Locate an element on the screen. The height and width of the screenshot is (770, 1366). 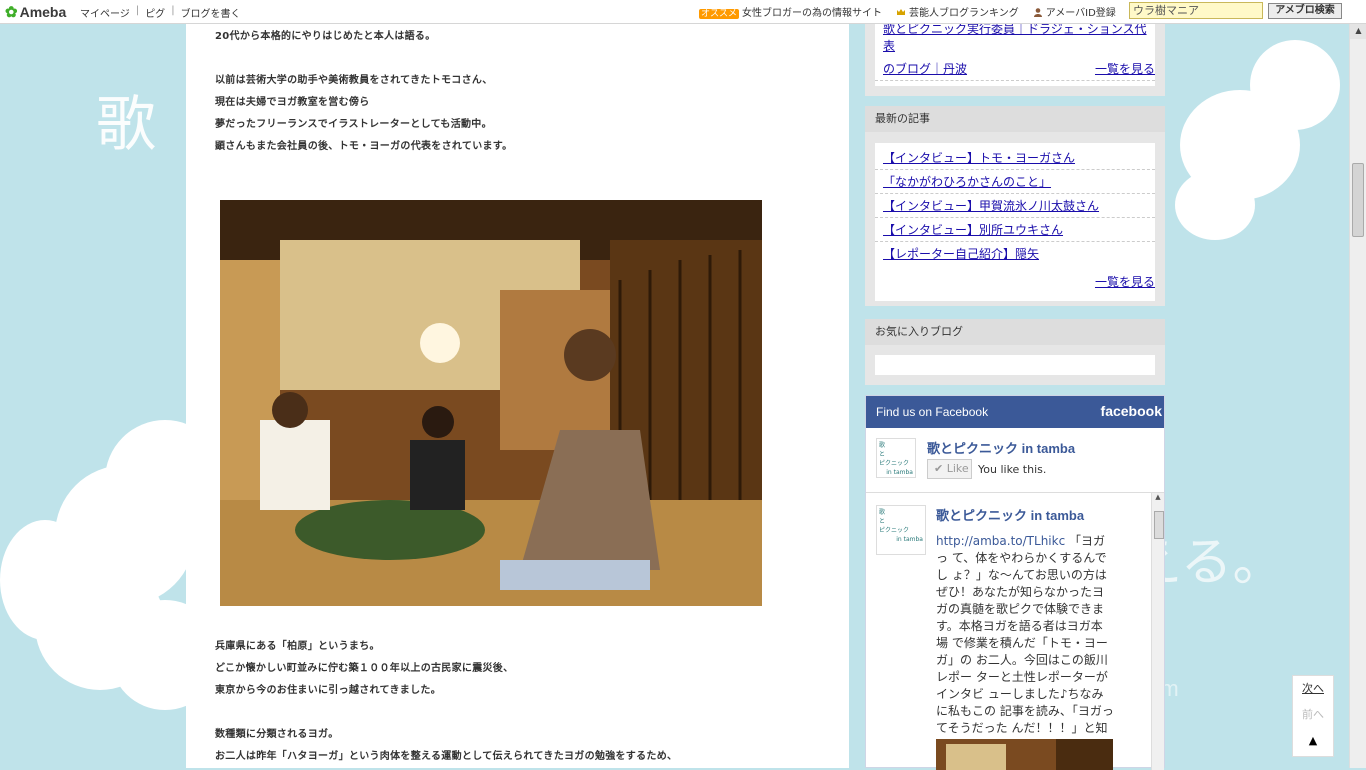
ameba-logo: ✿ Ameba is located at coordinates (35, 12).